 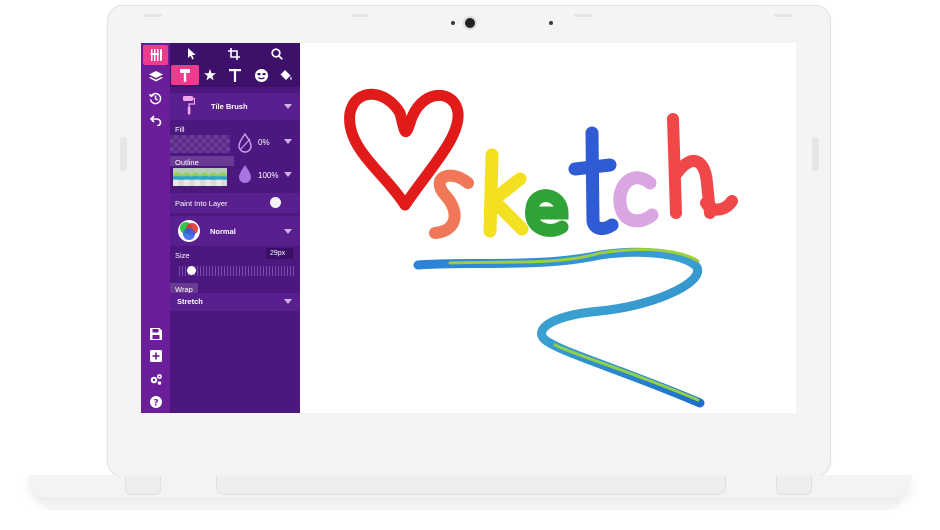 What do you see at coordinates (470, 23) in the screenshot?
I see `webcam` at bounding box center [470, 23].